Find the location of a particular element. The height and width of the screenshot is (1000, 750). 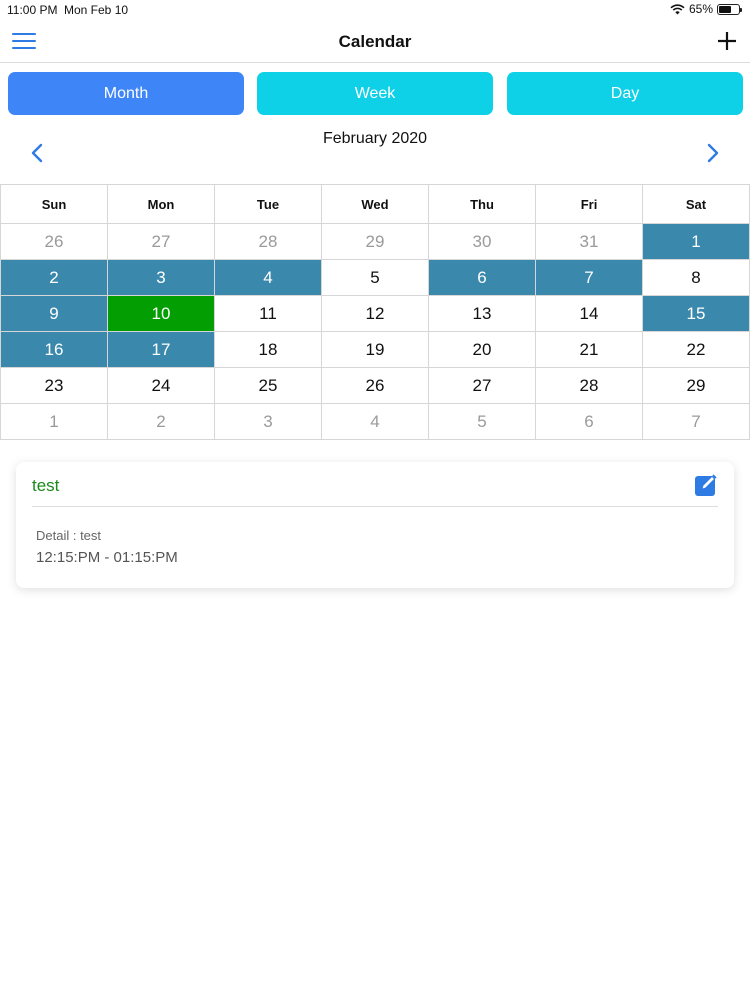

weekday-header-row: Sun Mon Tue Wed Thu Fri Sat is located at coordinates (375, 204).